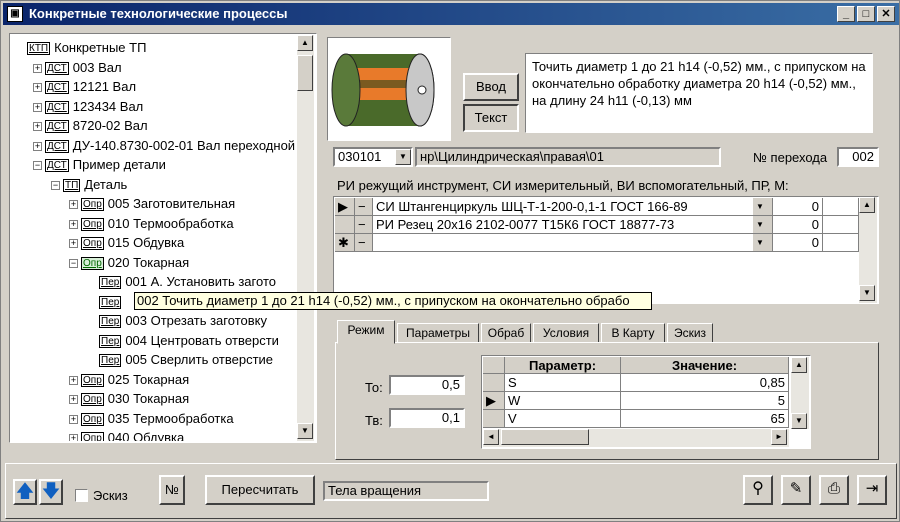 Image resolution: width=900 pixels, height=522 pixels. What do you see at coordinates (81, 495) in the screenshot?
I see `eskiz-checkbox` at bounding box center [81, 495].